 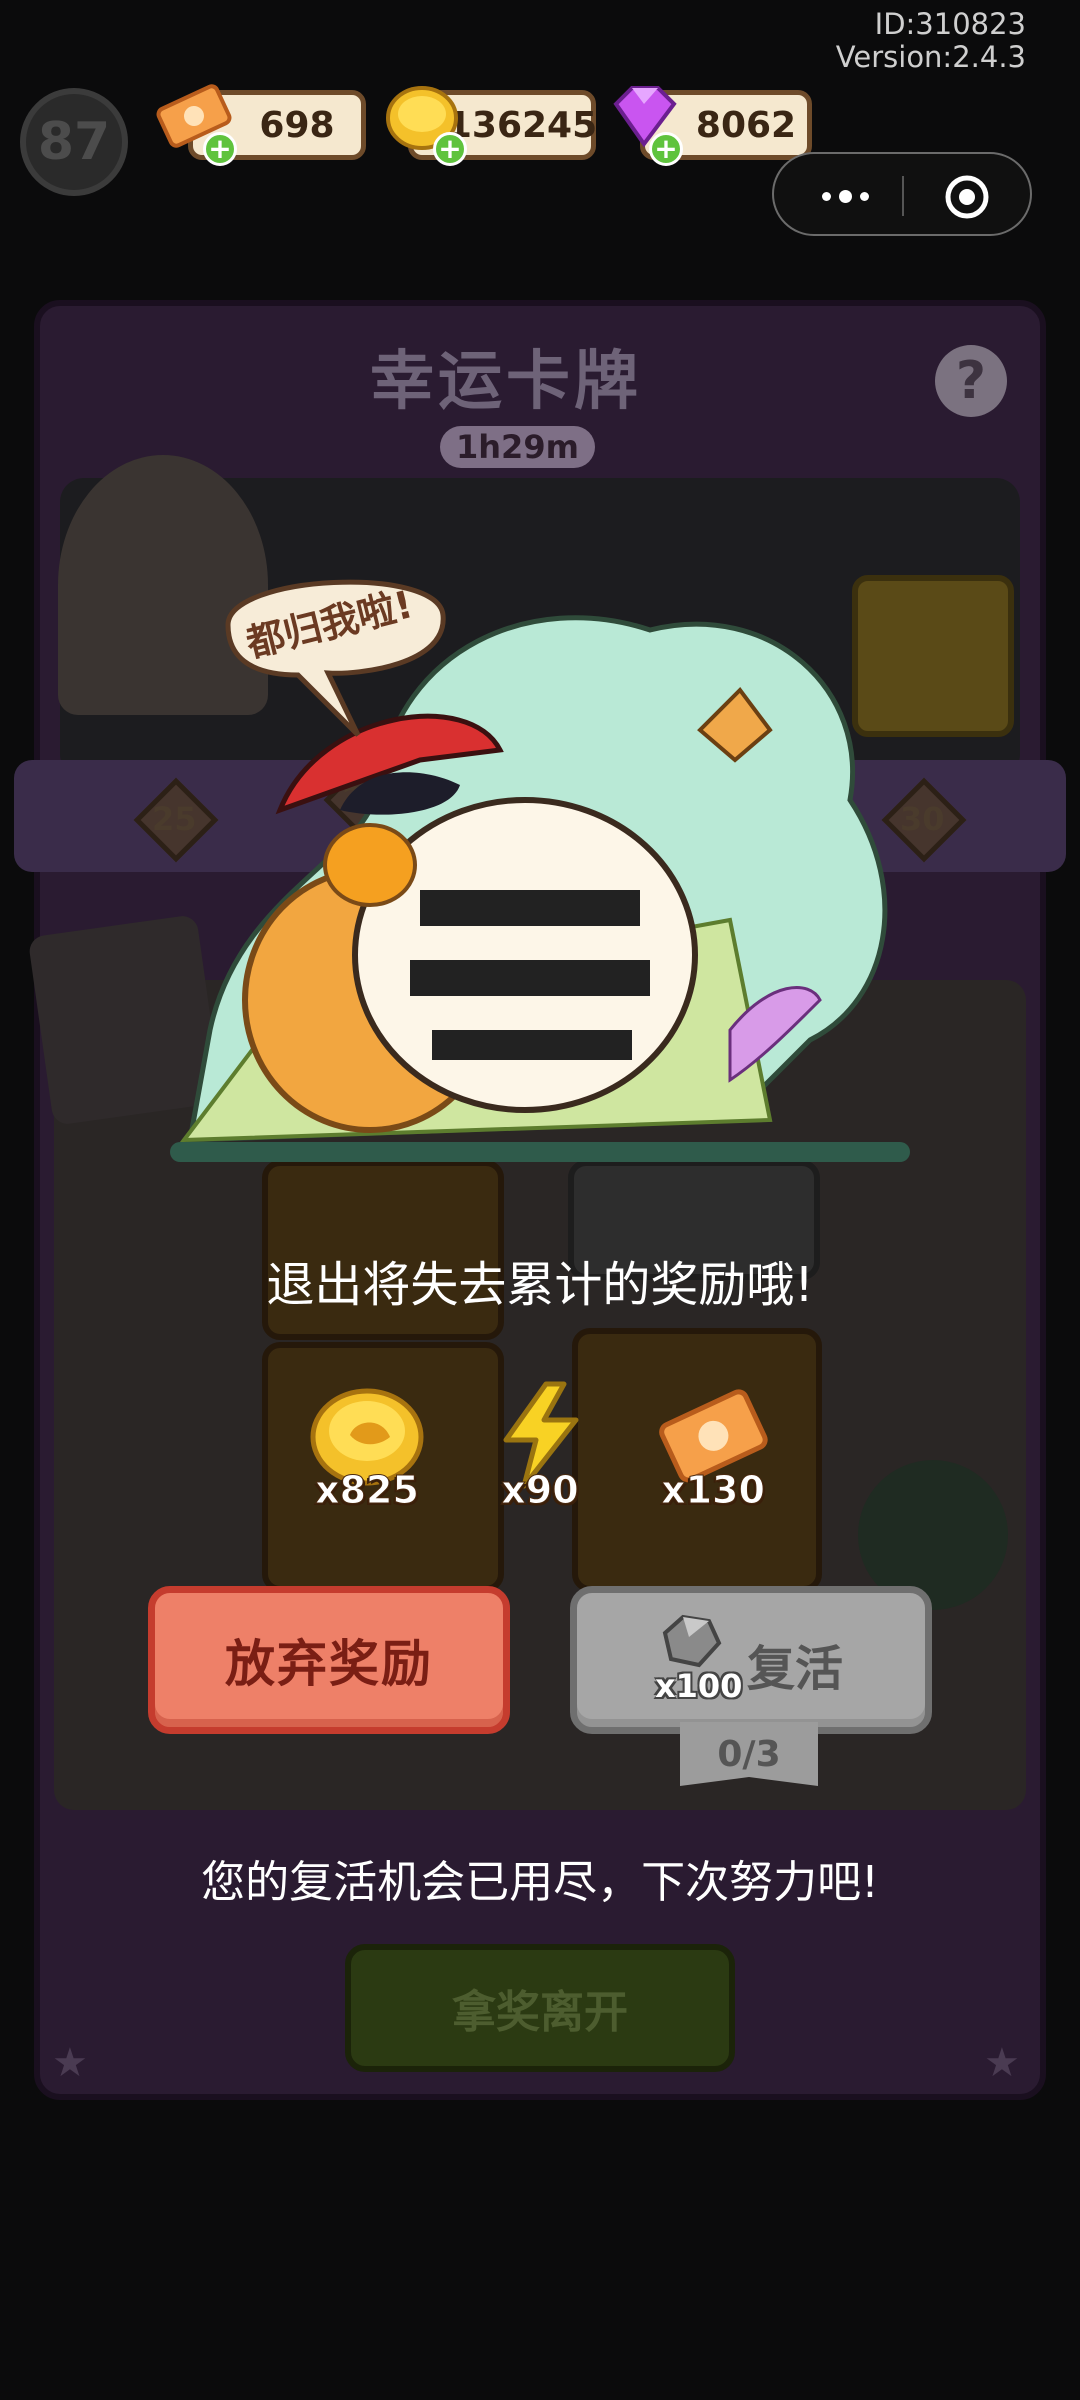 I want to click on gem-count: 8062, so click(x=746, y=125).